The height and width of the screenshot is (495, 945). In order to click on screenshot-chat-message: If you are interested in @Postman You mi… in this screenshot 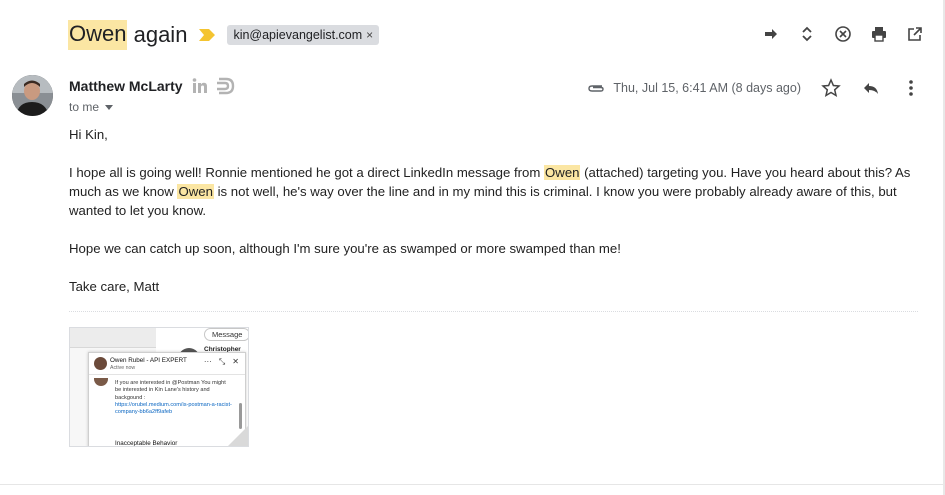, I will do `click(174, 398)`.